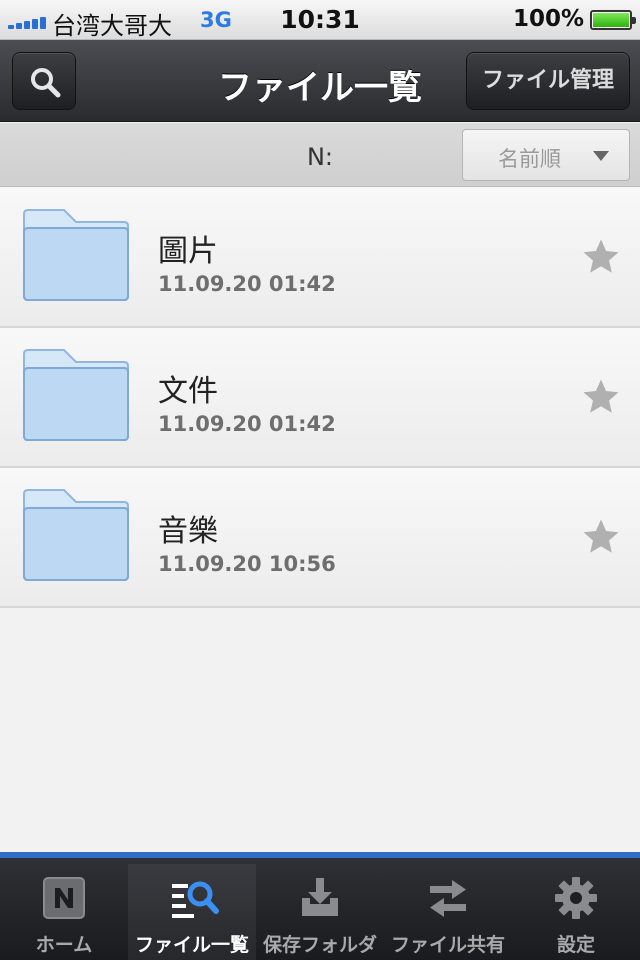  Describe the element at coordinates (601, 156) in the screenshot. I see `dropdown-arrow-icon` at that location.